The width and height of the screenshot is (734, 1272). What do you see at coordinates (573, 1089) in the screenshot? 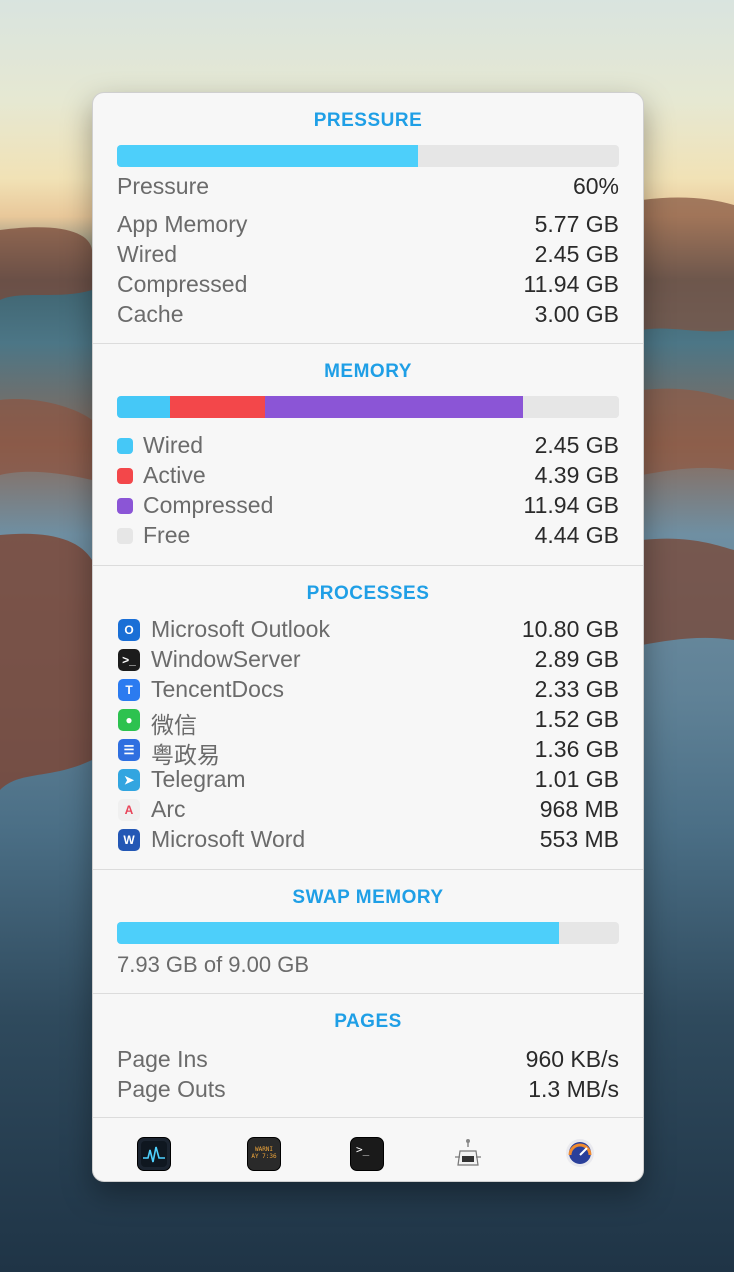
I see `page-outs-value: 1.3 MB/s` at bounding box center [573, 1089].